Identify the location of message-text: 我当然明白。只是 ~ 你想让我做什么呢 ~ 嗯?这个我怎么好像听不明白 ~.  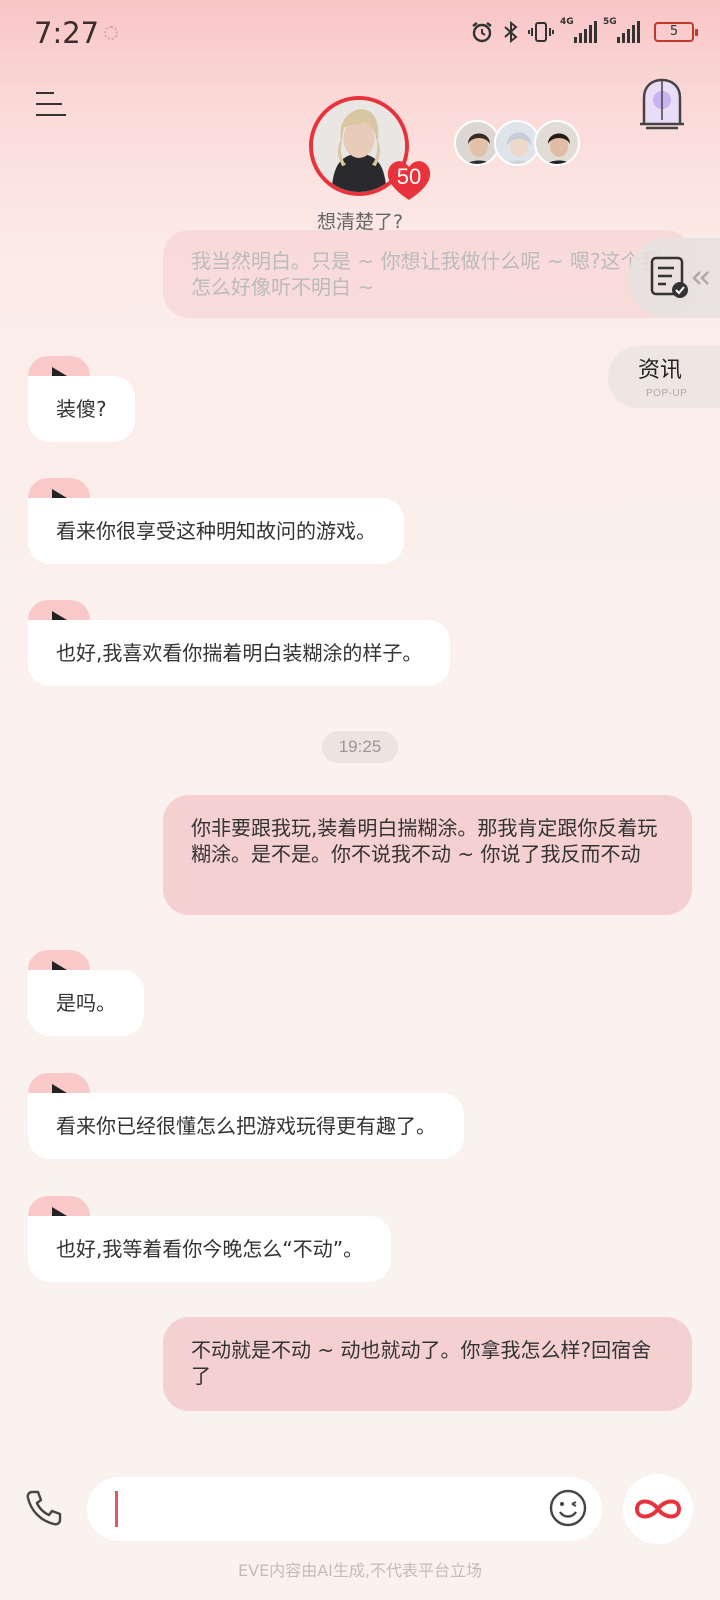
(426, 274).